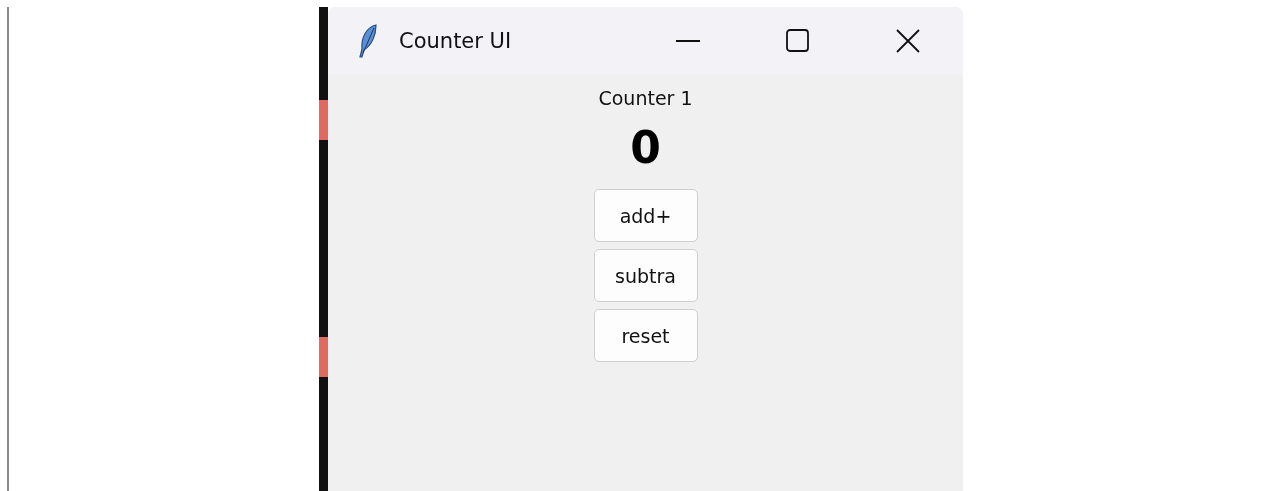 The image size is (1275, 491). I want to click on counter-button: subtra, so click(645, 275).